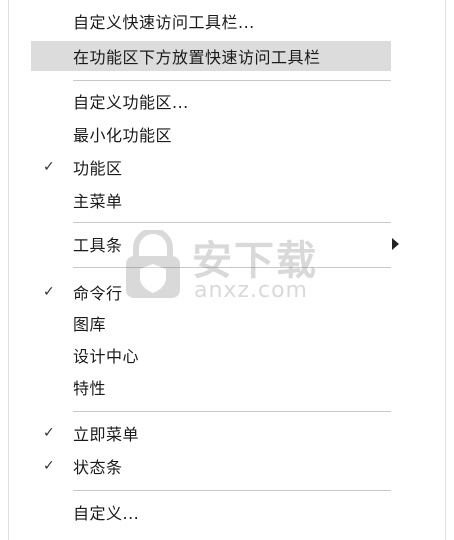  What do you see at coordinates (211, 355) in the screenshot?
I see `menu-item-design-center: 设计中心` at bounding box center [211, 355].